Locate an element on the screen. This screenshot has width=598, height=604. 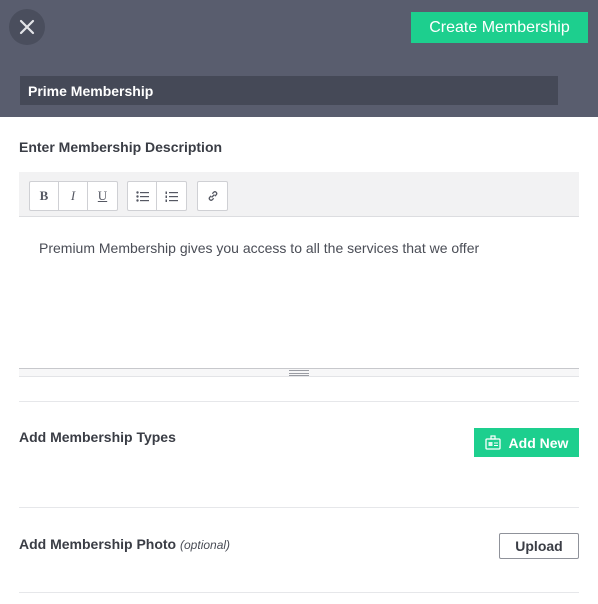
format-button-group: B I U is located at coordinates (73, 196).